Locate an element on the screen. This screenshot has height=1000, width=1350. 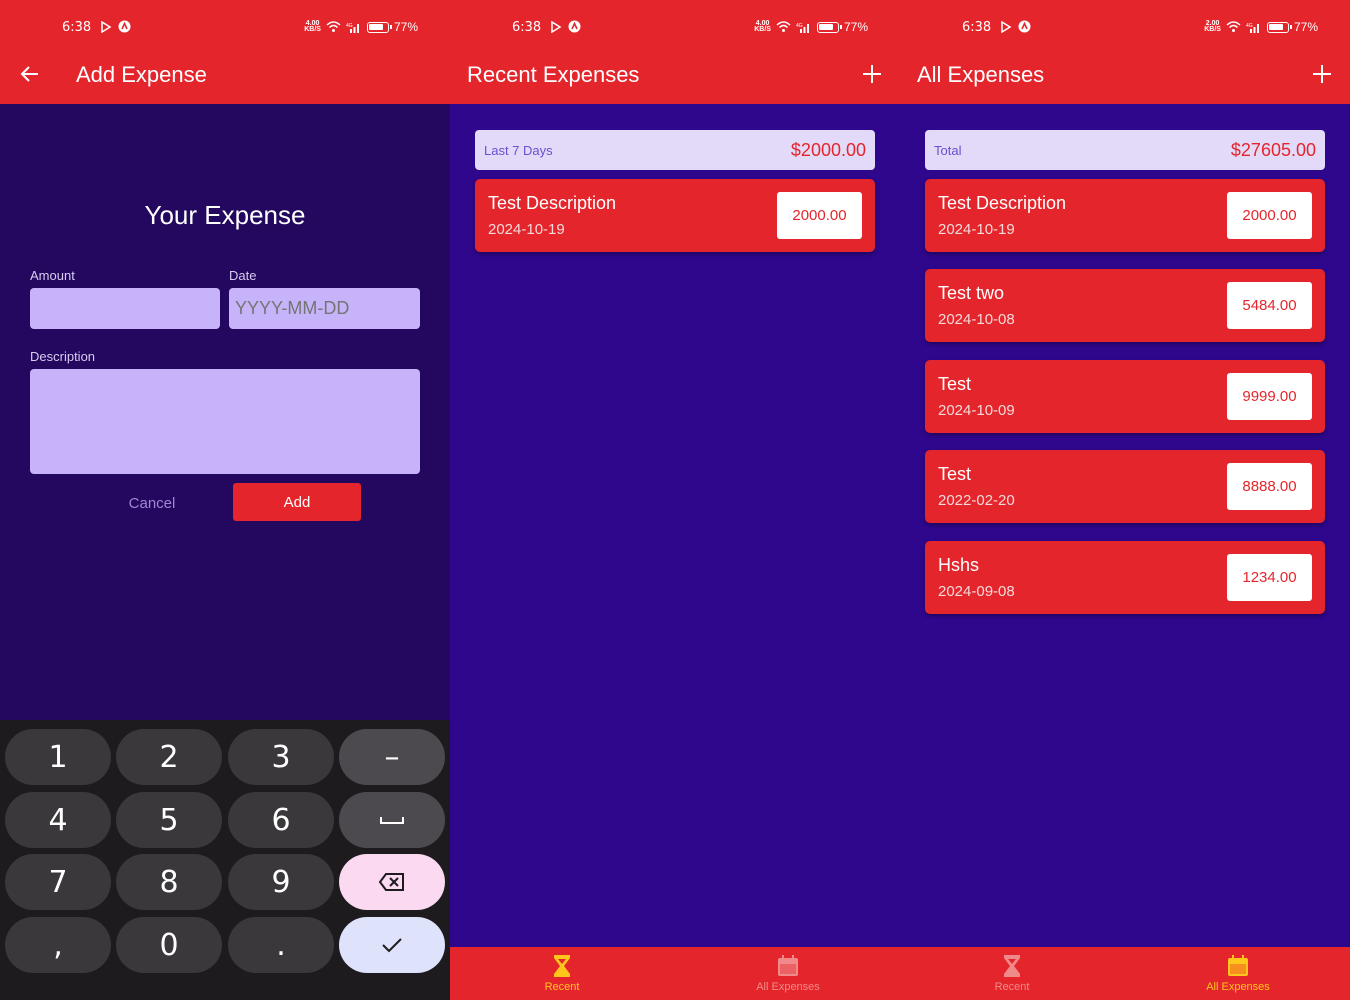
amount-field is located at coordinates (125, 308).